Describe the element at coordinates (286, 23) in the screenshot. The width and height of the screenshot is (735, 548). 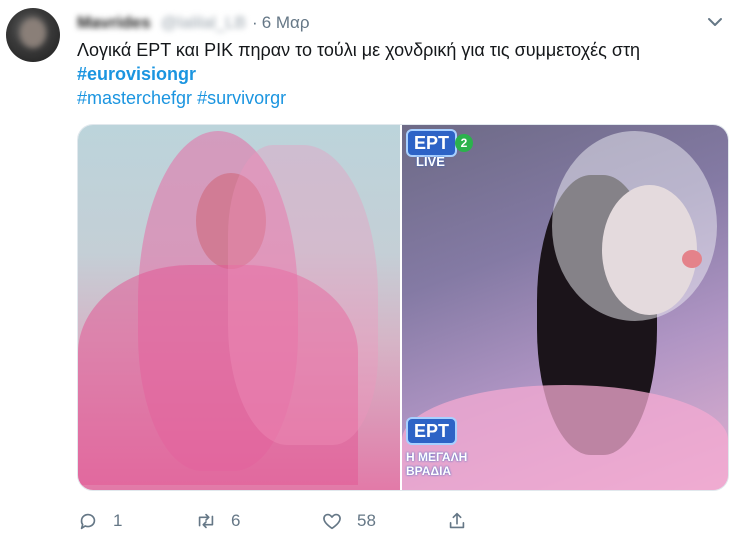
I see `tweet-date: 6 Μαρ` at that location.